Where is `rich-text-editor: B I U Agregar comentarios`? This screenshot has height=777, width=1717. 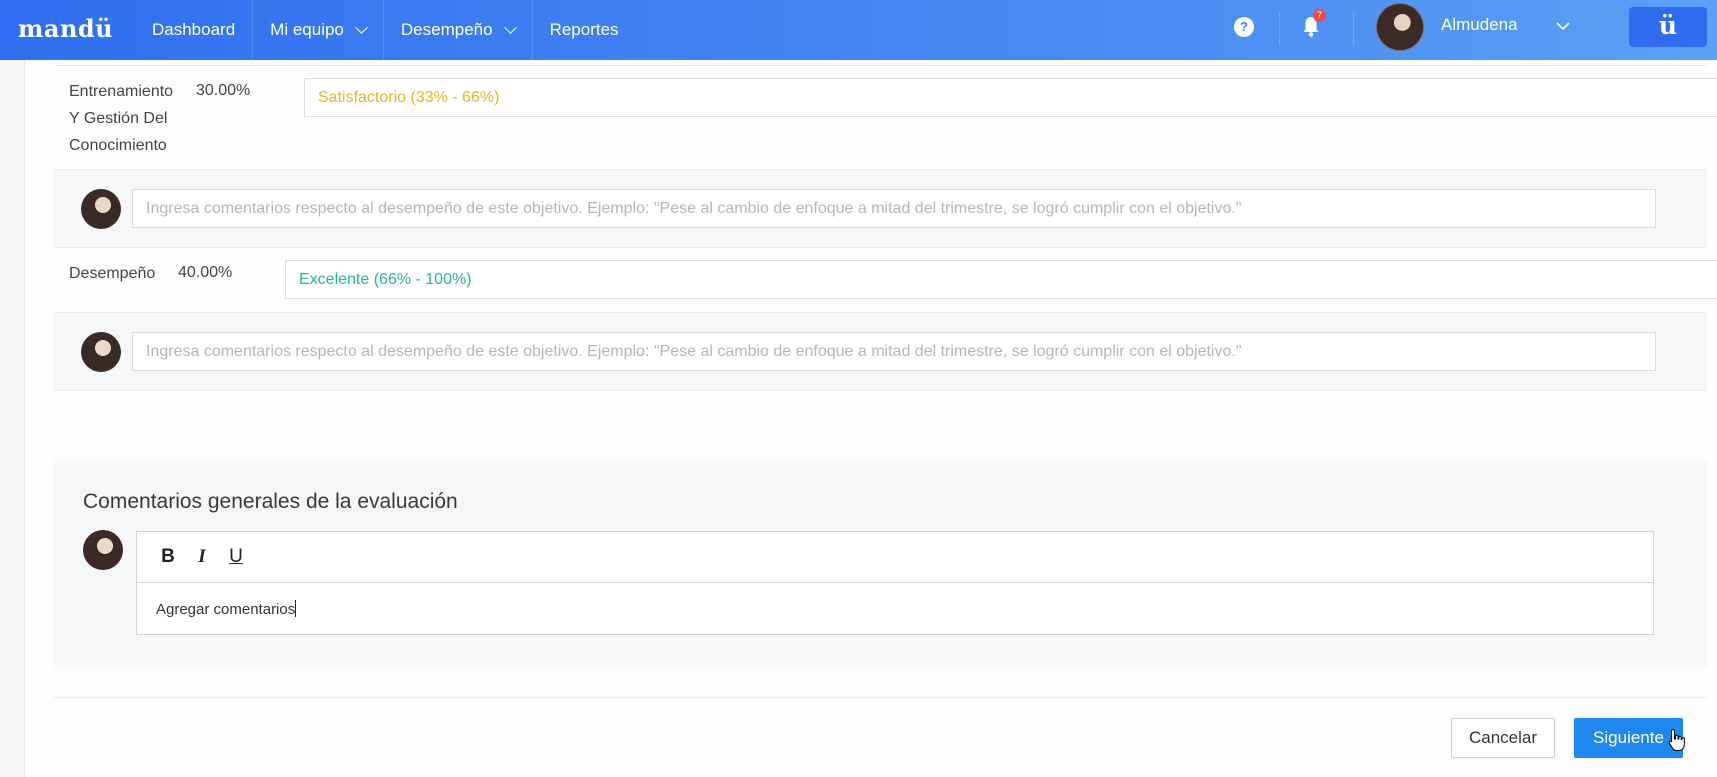 rich-text-editor: B I U Agregar comentarios is located at coordinates (895, 583).